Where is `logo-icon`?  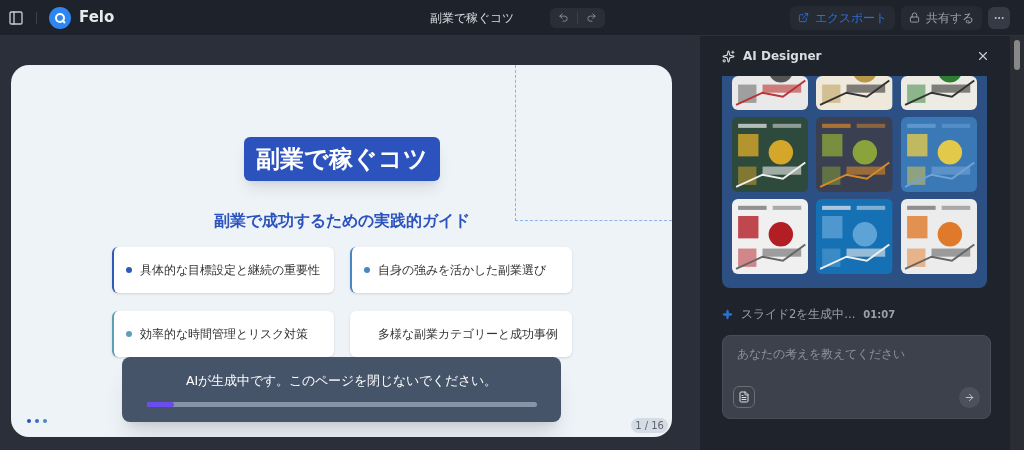 logo-icon is located at coordinates (60, 17).